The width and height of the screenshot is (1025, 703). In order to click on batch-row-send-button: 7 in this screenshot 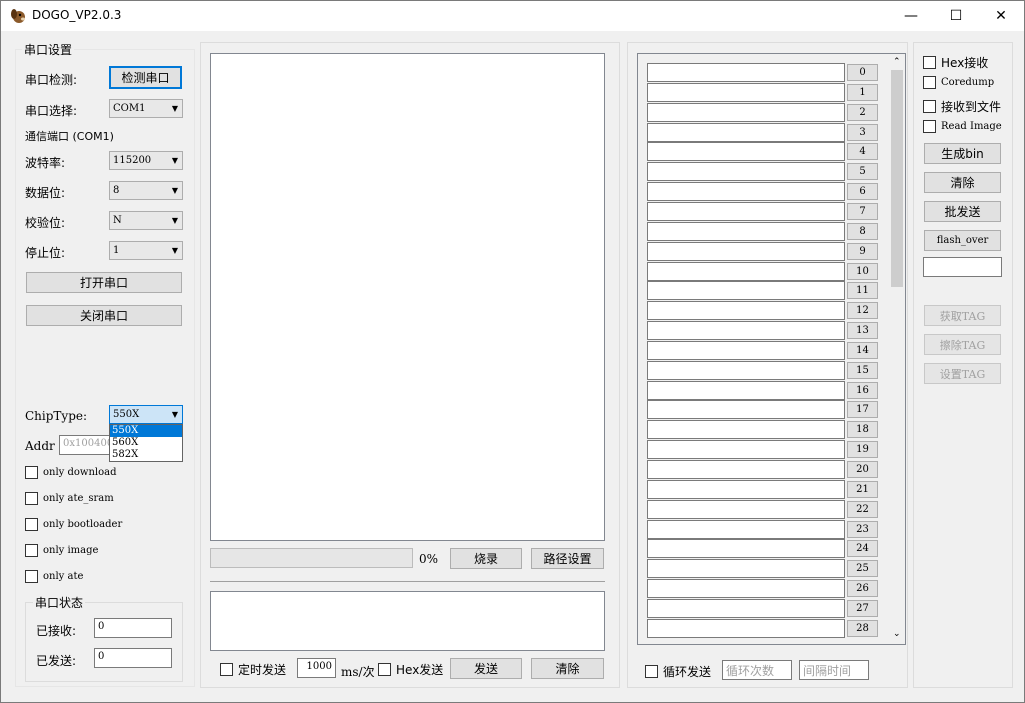, I will do `click(862, 211)`.